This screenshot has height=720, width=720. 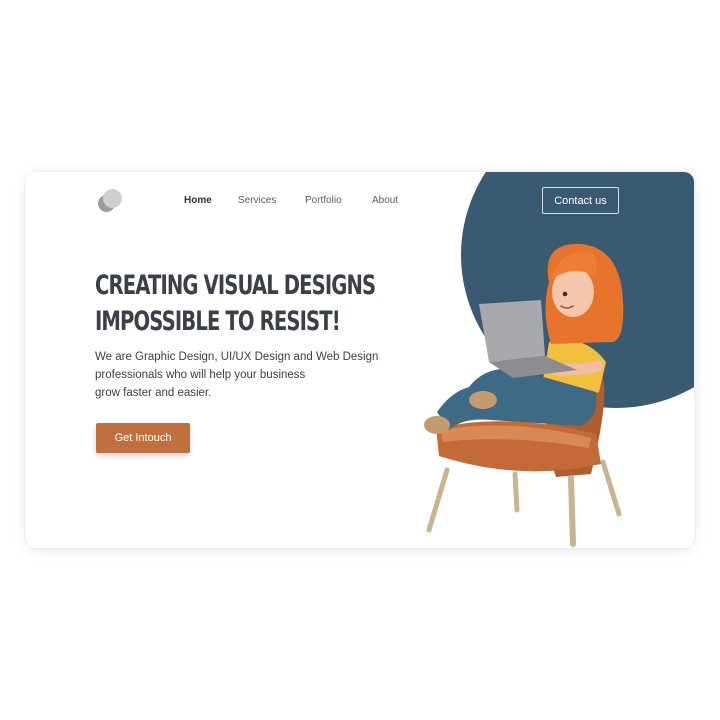 What do you see at coordinates (198, 200) in the screenshot?
I see `nav-item-home: Home` at bounding box center [198, 200].